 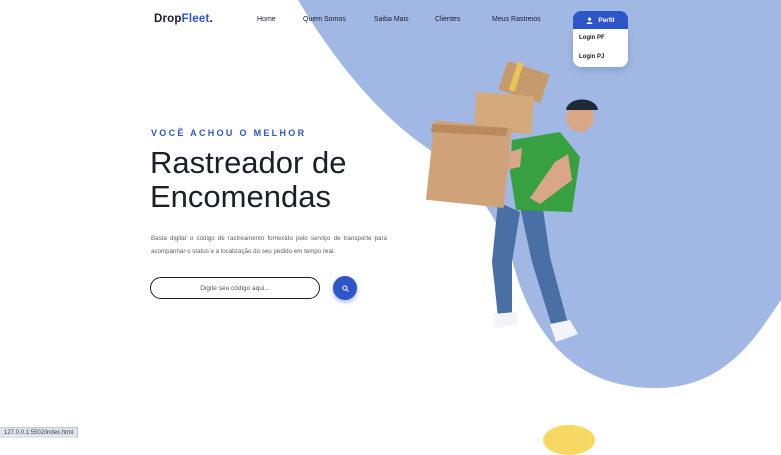 What do you see at coordinates (589, 20) in the screenshot?
I see `user-icon` at bounding box center [589, 20].